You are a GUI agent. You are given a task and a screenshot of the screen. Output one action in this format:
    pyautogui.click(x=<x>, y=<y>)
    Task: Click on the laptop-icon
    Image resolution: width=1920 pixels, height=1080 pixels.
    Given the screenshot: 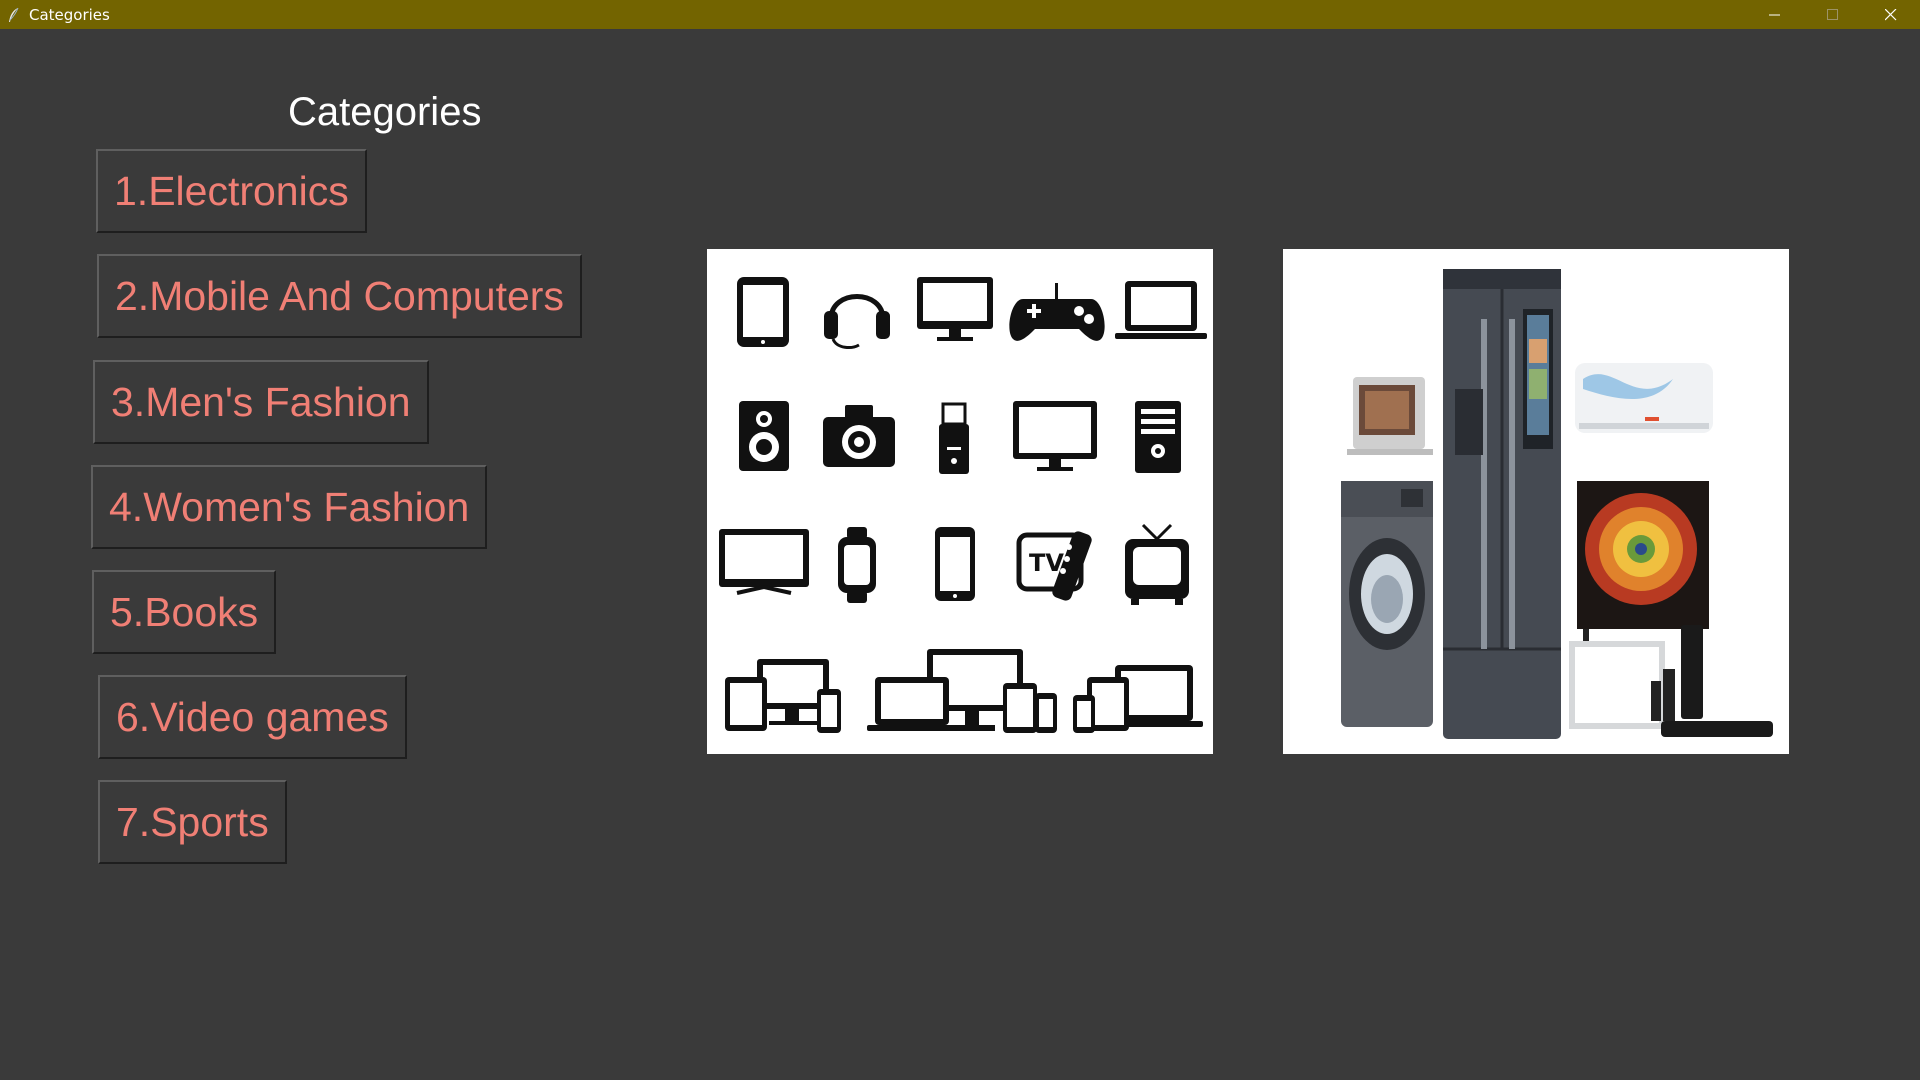 What is the action you would take?
    pyautogui.click(x=1161, y=310)
    